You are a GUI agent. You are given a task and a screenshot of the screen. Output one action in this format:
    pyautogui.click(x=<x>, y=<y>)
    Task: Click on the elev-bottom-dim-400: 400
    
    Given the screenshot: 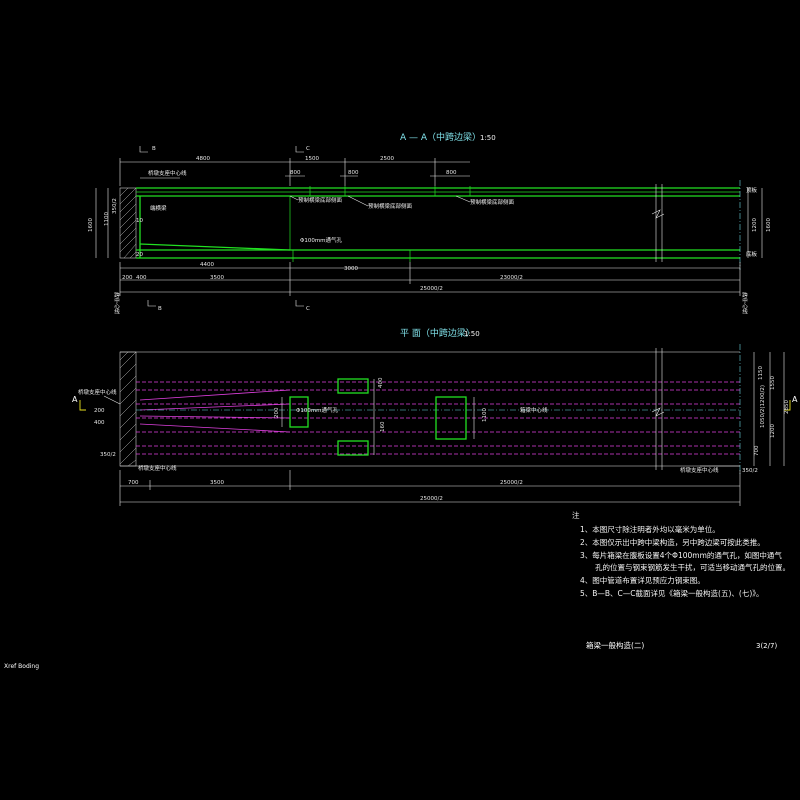 What is the action you would take?
    pyautogui.click(x=141, y=278)
    